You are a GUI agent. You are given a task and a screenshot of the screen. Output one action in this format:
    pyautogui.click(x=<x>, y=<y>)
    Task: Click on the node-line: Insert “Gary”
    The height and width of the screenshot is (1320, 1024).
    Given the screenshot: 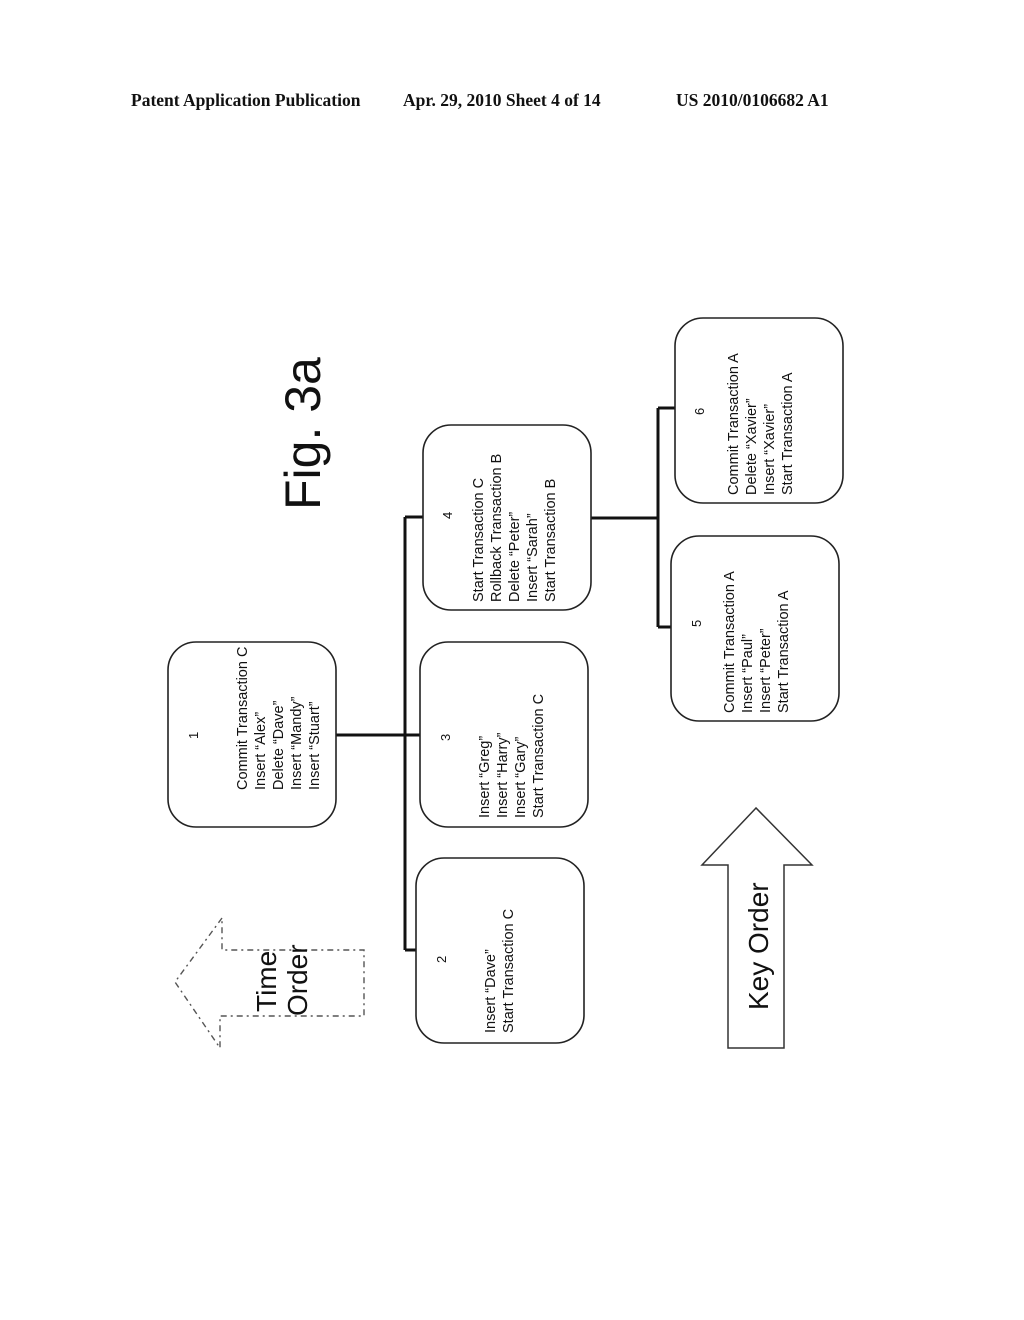 What is the action you would take?
    pyautogui.click(x=521, y=777)
    